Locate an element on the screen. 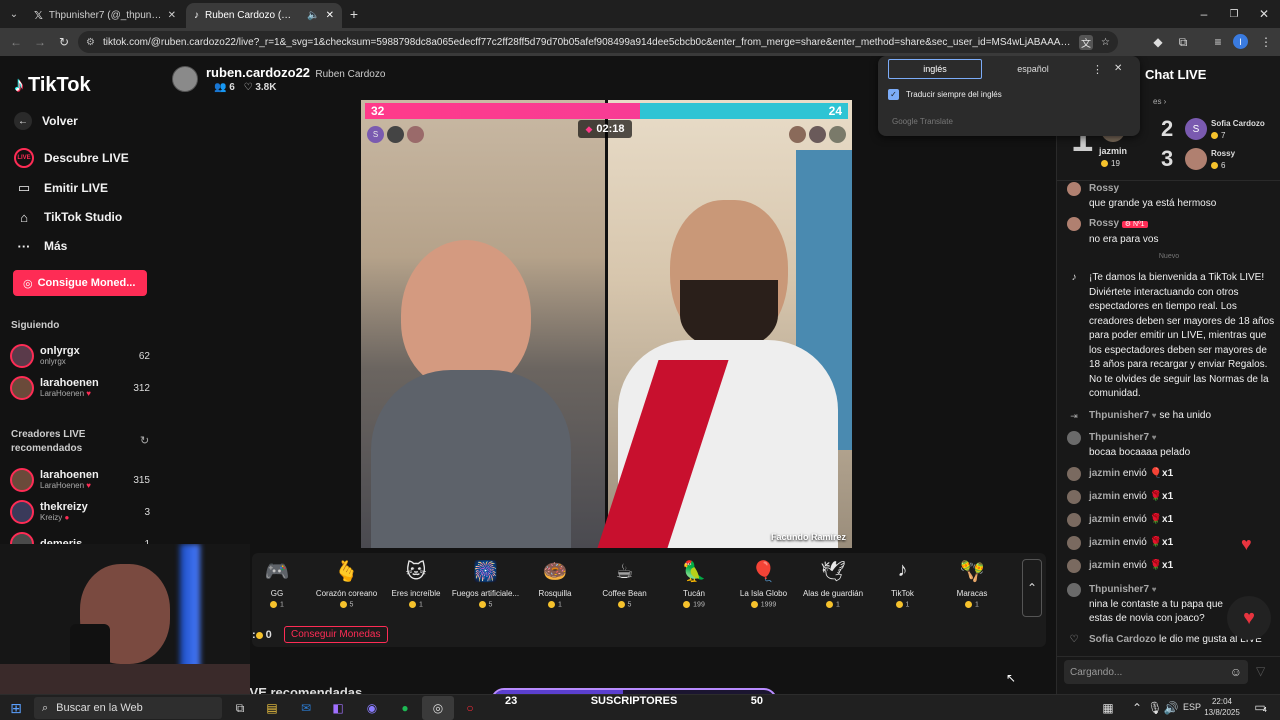 Image resolution: width=1280 pixels, height=720 pixels. emoji-icon: ☺ is located at coordinates (1236, 672).